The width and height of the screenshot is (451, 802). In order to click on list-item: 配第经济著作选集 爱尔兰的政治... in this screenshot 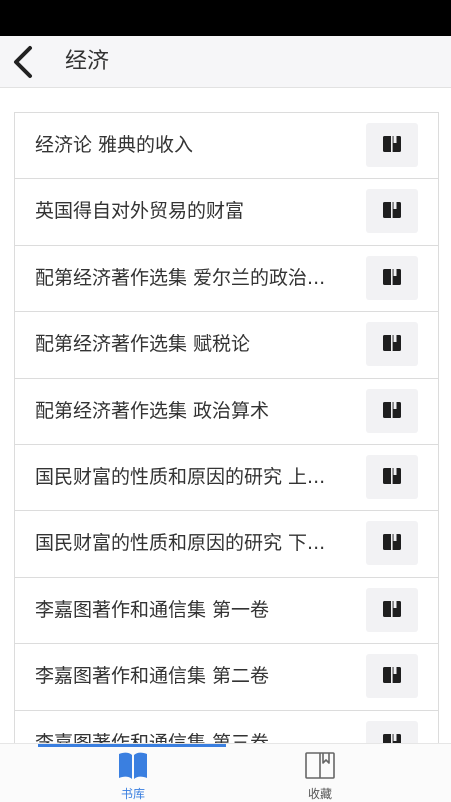, I will do `click(226, 279)`.